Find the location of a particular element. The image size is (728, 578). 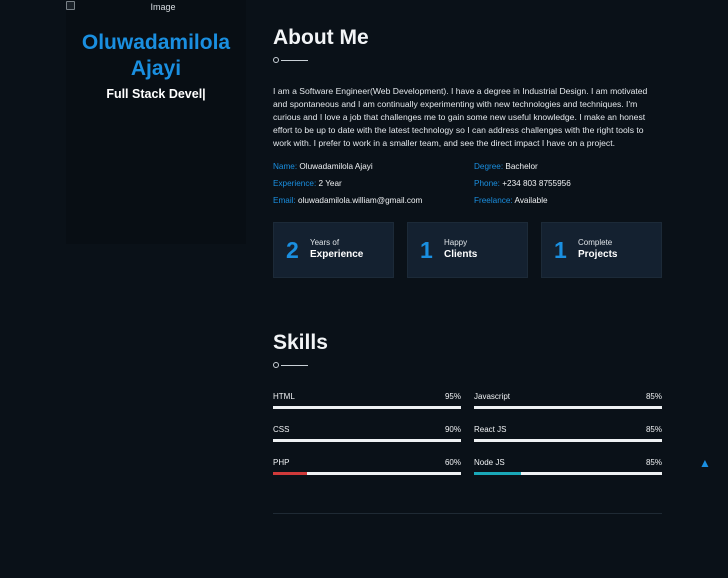

skill-name: Node JS is located at coordinates (489, 462).